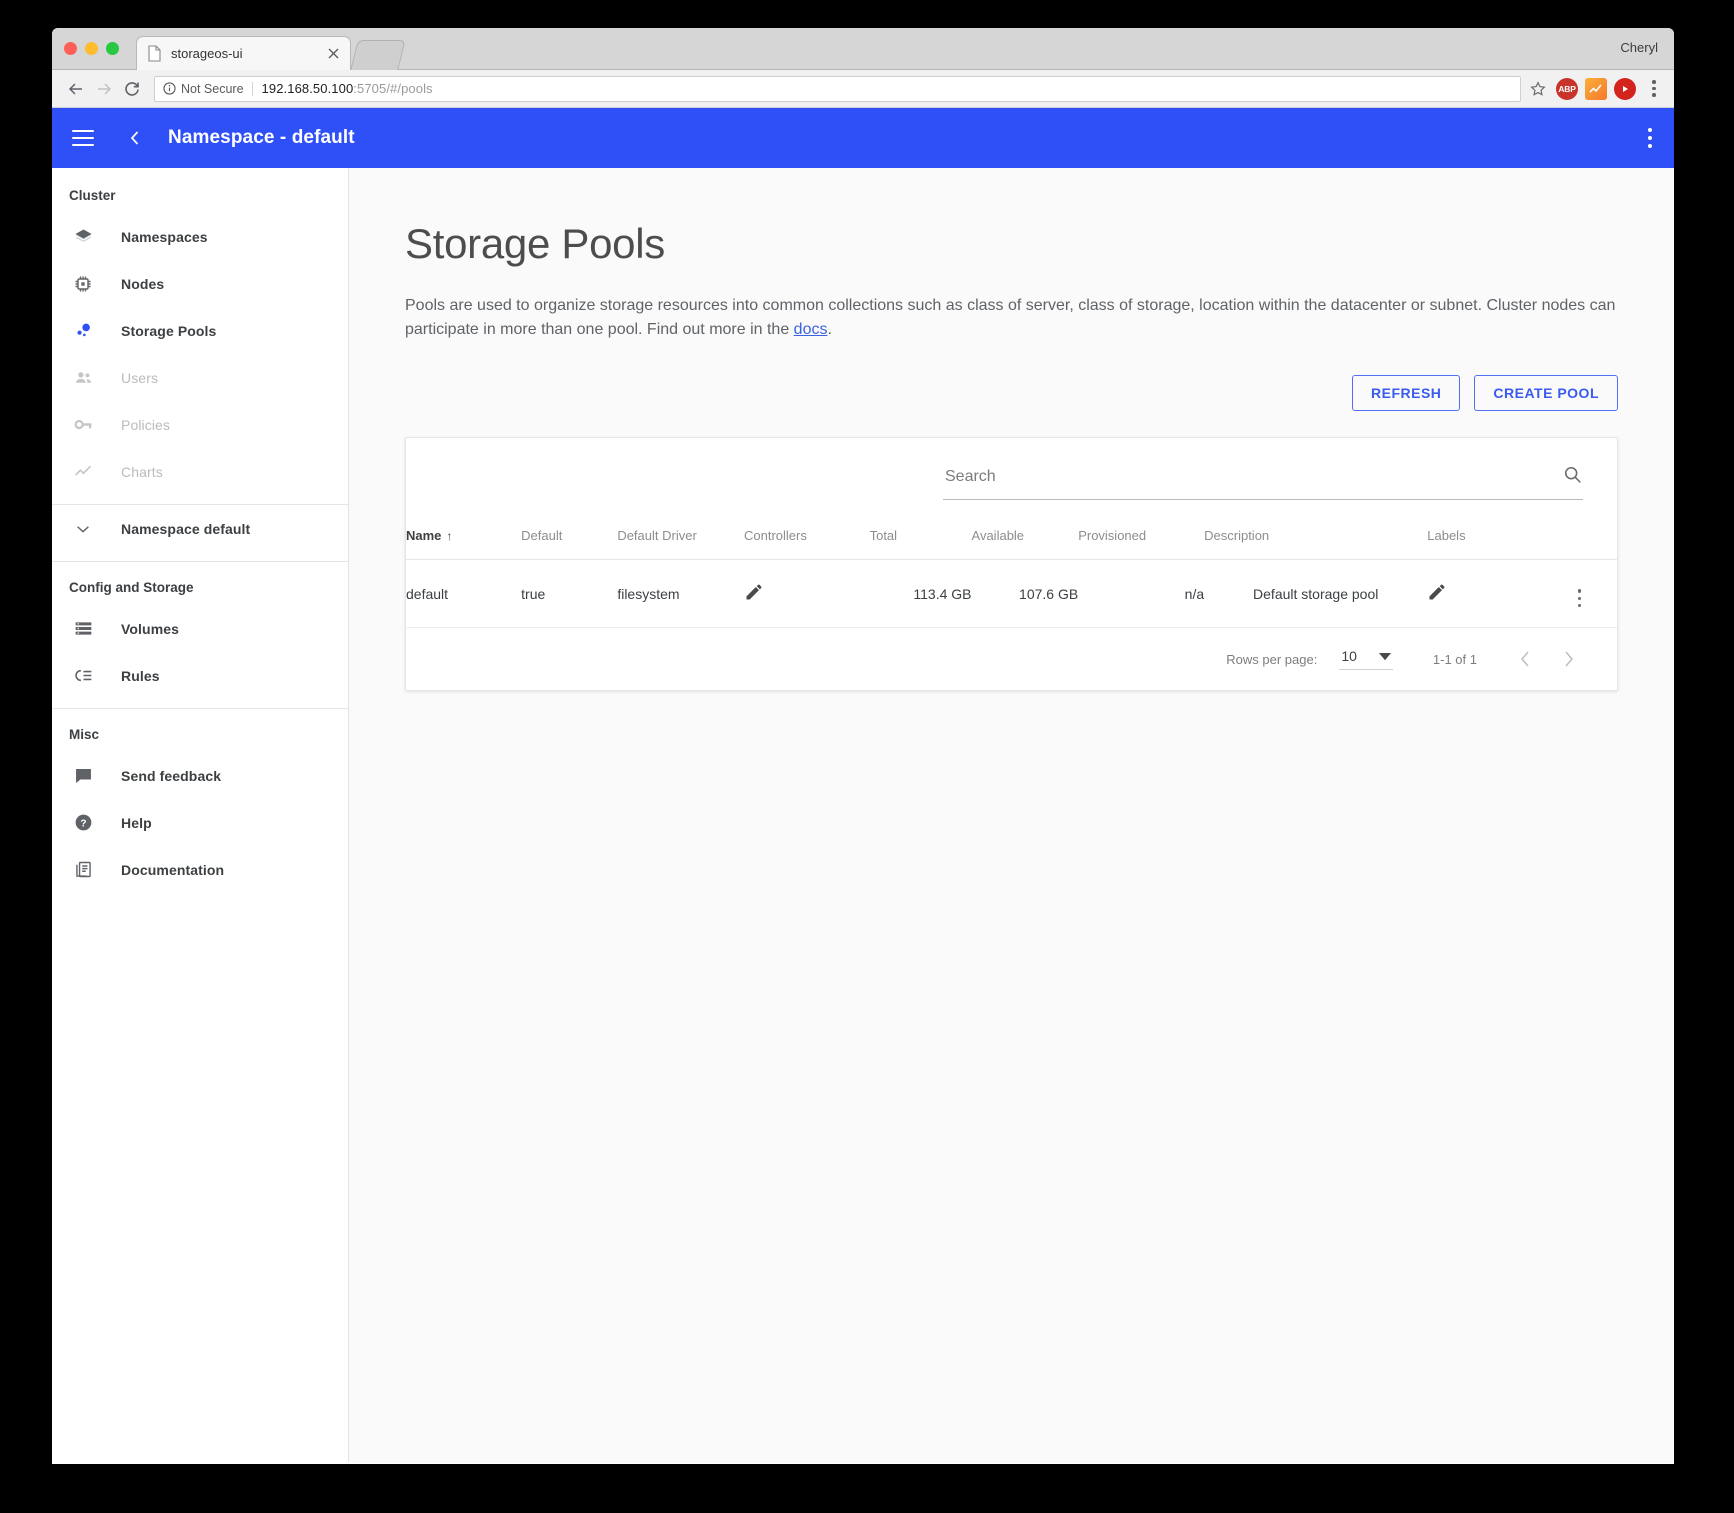 The image size is (1734, 1513). What do you see at coordinates (1572, 477) in the screenshot?
I see `search-icon` at bounding box center [1572, 477].